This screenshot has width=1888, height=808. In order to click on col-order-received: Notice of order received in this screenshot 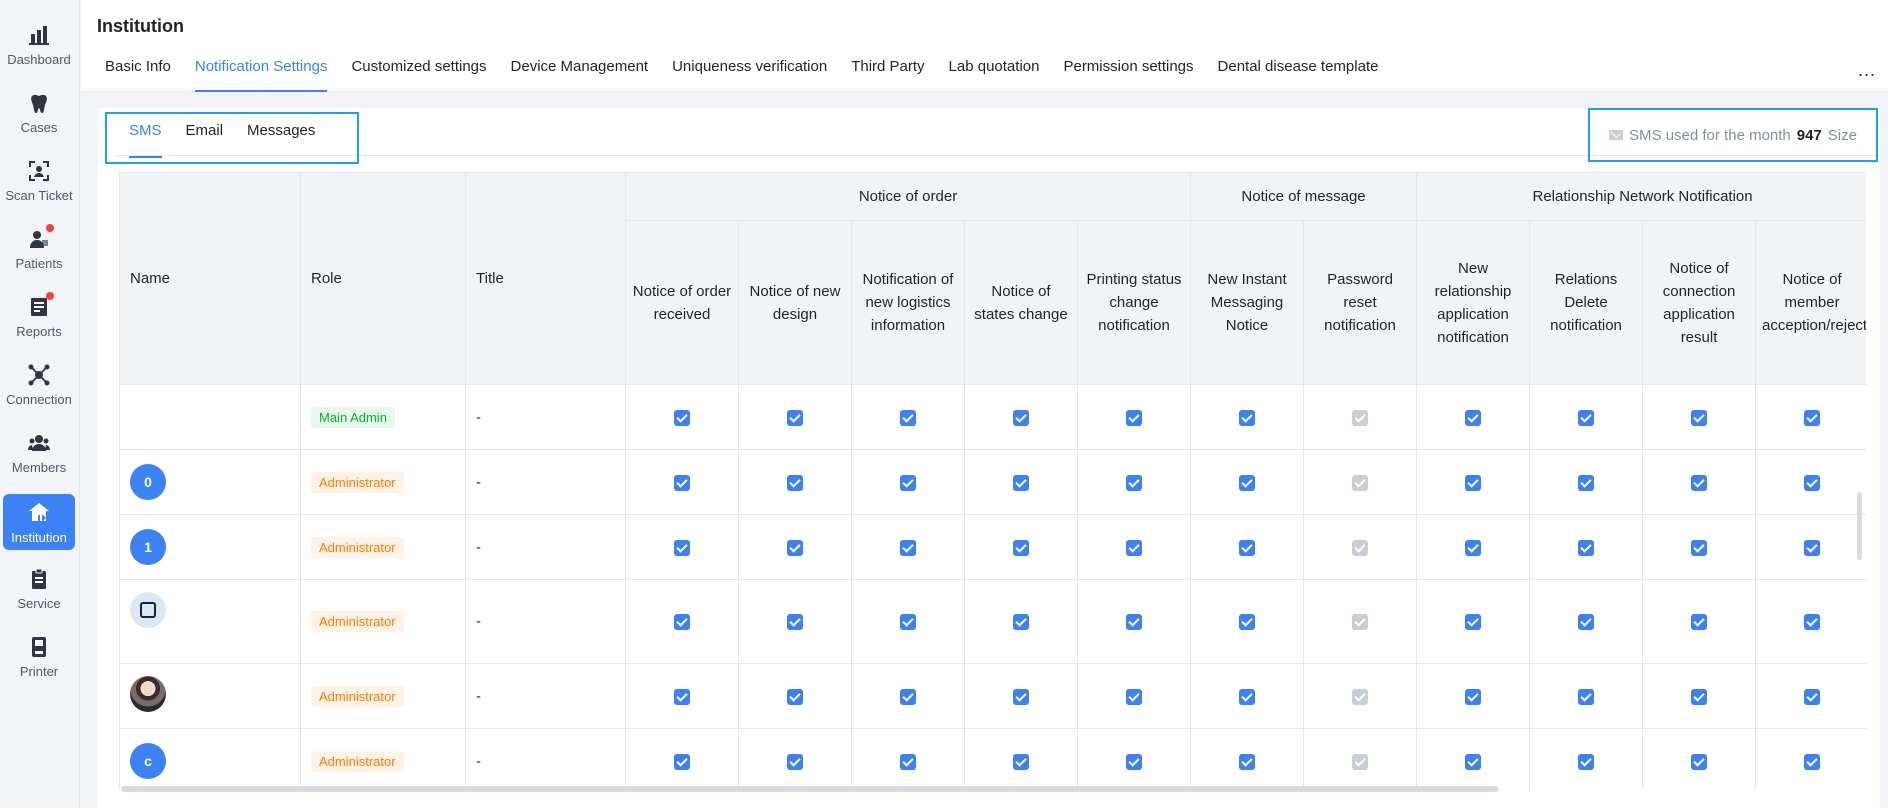, I will do `click(682, 302)`.